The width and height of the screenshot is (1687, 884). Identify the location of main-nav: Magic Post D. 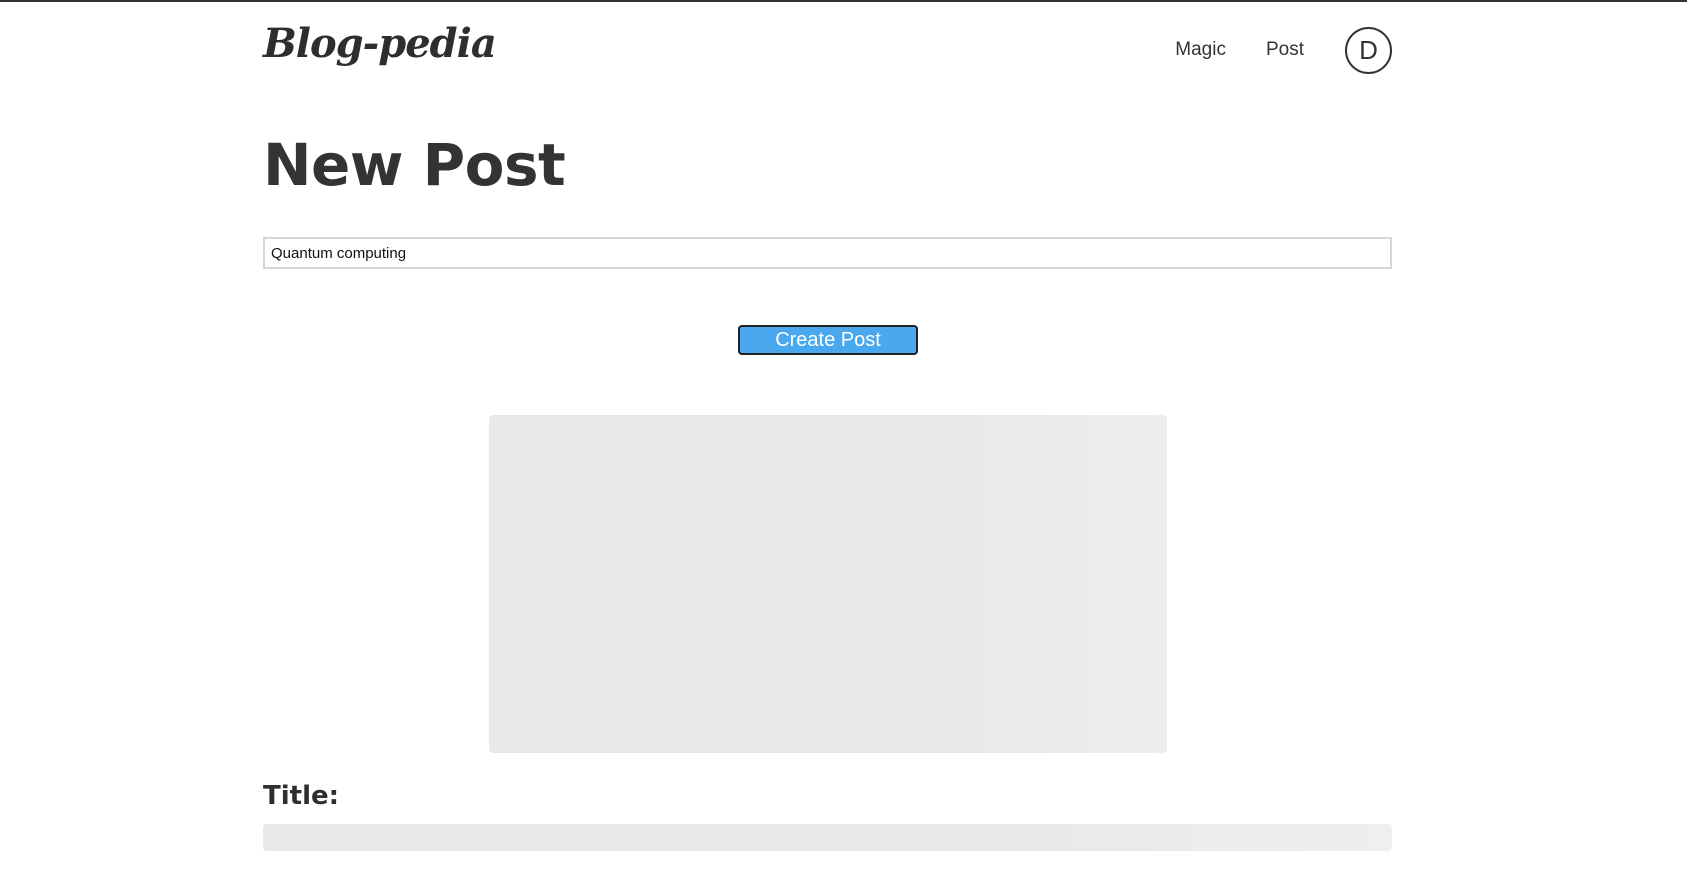
(1283, 50).